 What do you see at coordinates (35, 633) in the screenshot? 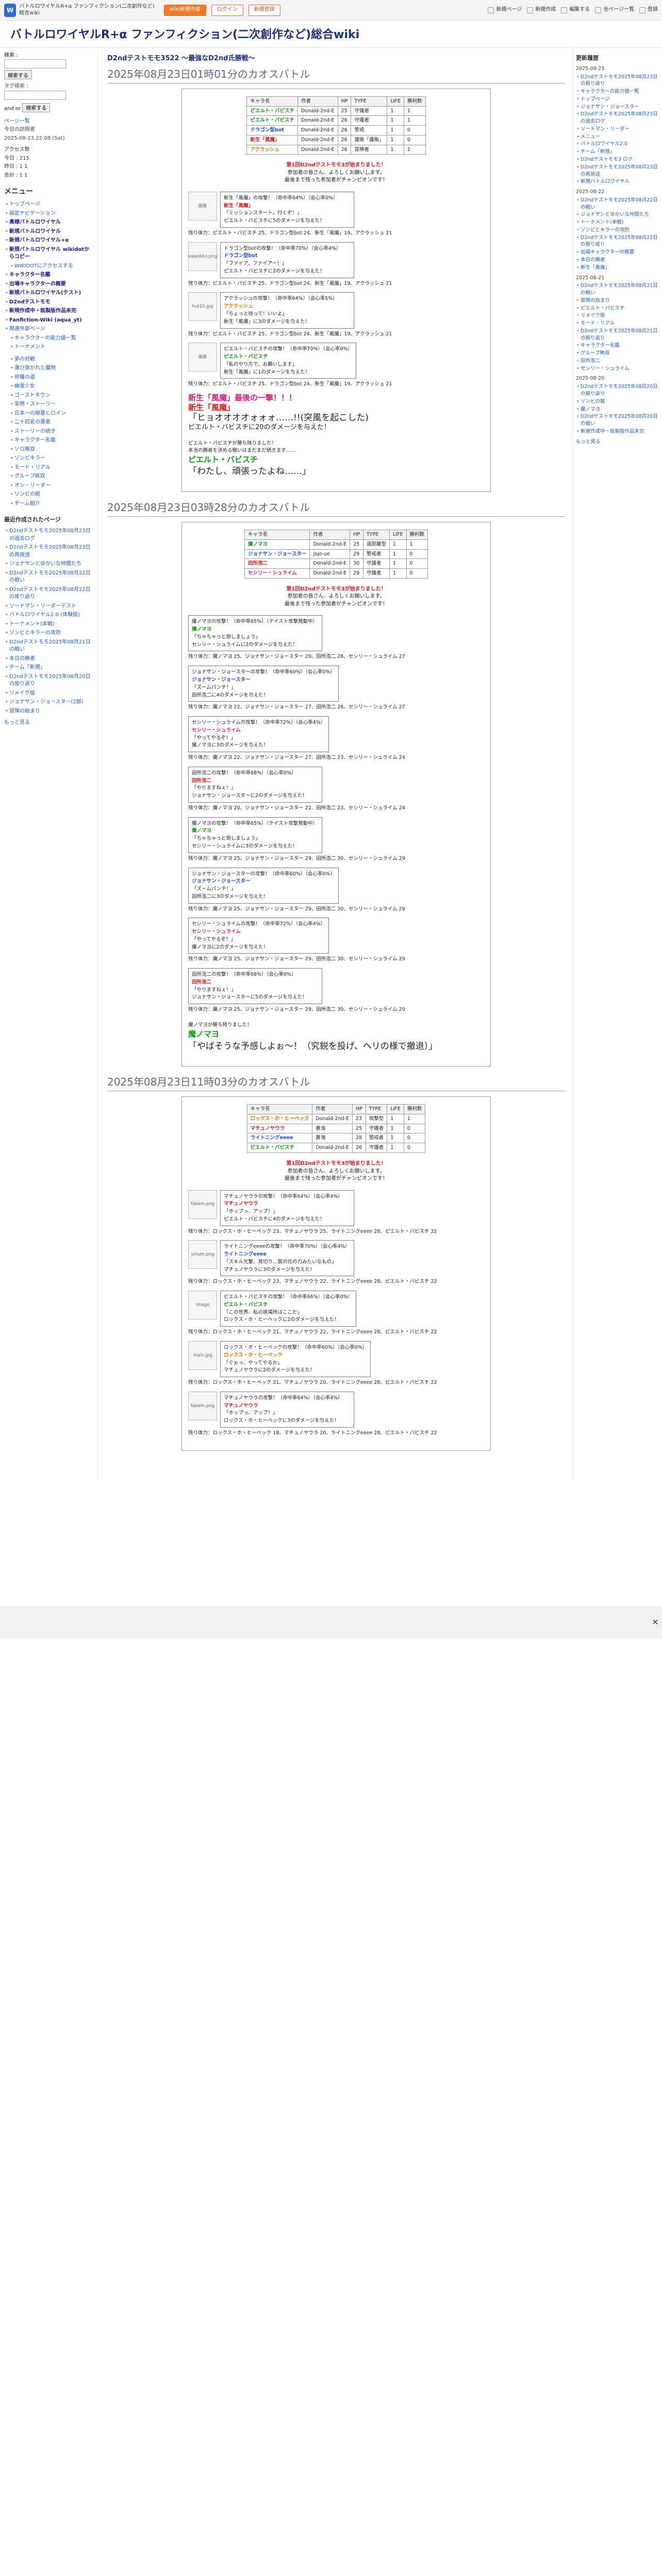
I see `recent-page-link: ゾンビとキラーの攻防` at bounding box center [35, 633].